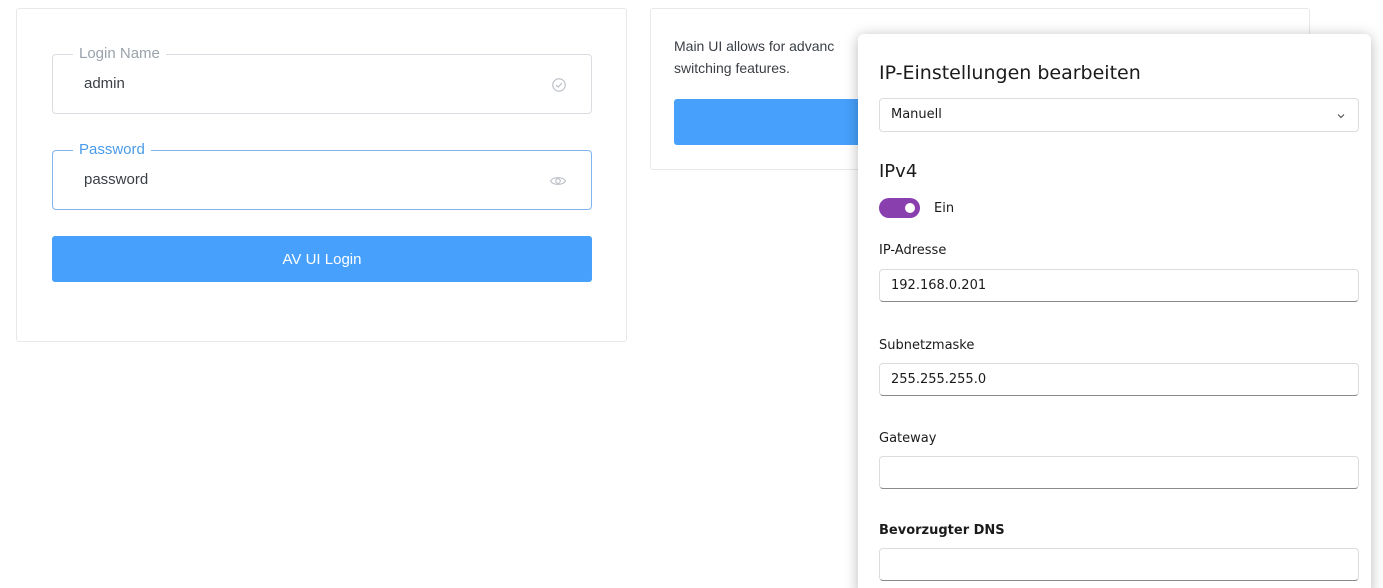 This screenshot has width=1383, height=588. What do you see at coordinates (1119, 285) in the screenshot?
I see `ip-address-input: 192.168.0.201` at bounding box center [1119, 285].